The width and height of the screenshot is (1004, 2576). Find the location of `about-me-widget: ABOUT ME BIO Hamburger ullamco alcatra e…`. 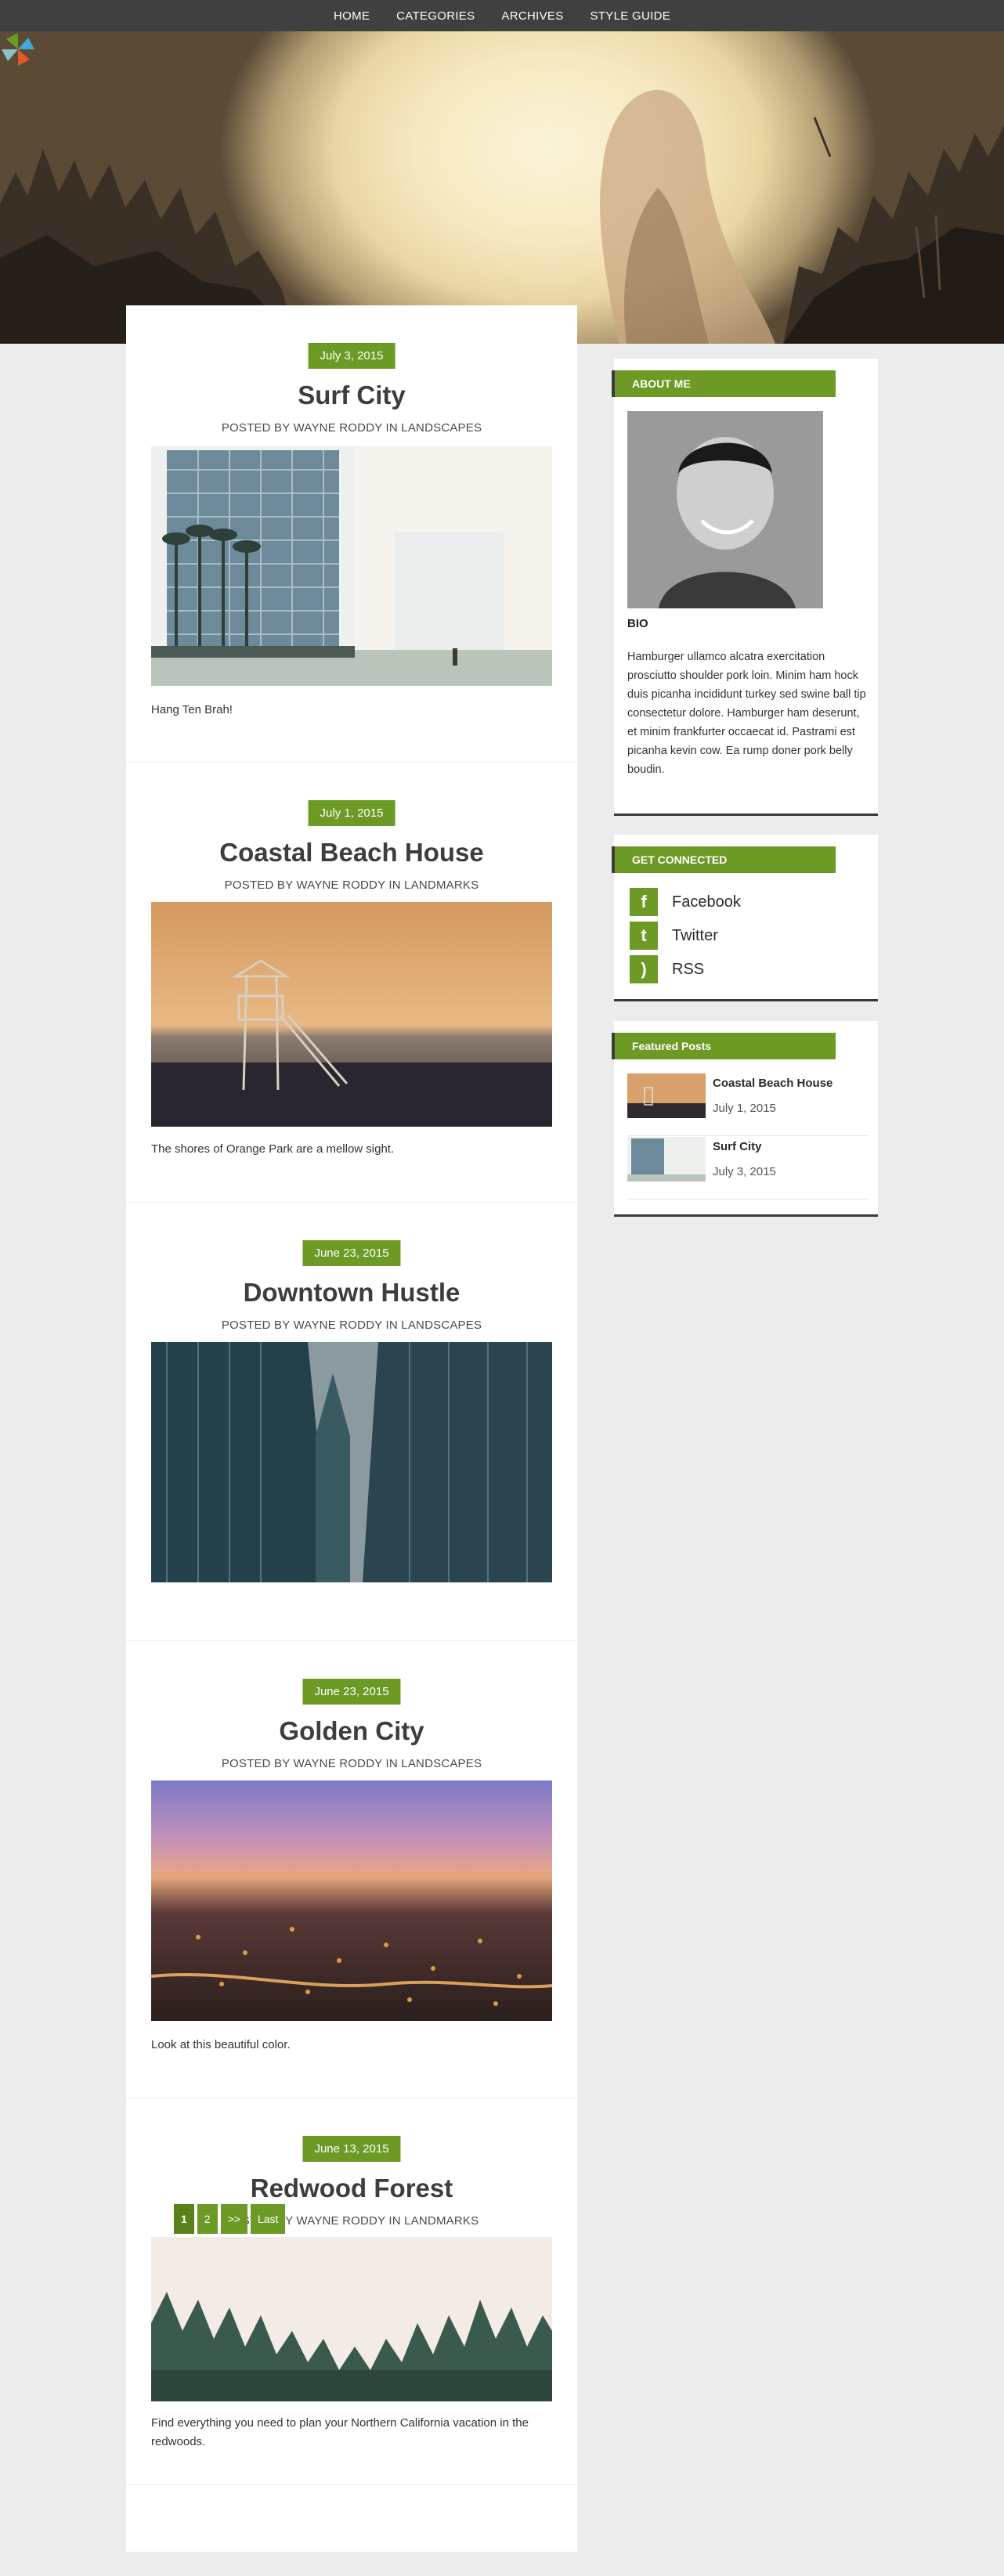

about-me-widget: ABOUT ME BIO Hamburger ullamco alcatra e… is located at coordinates (745, 587).